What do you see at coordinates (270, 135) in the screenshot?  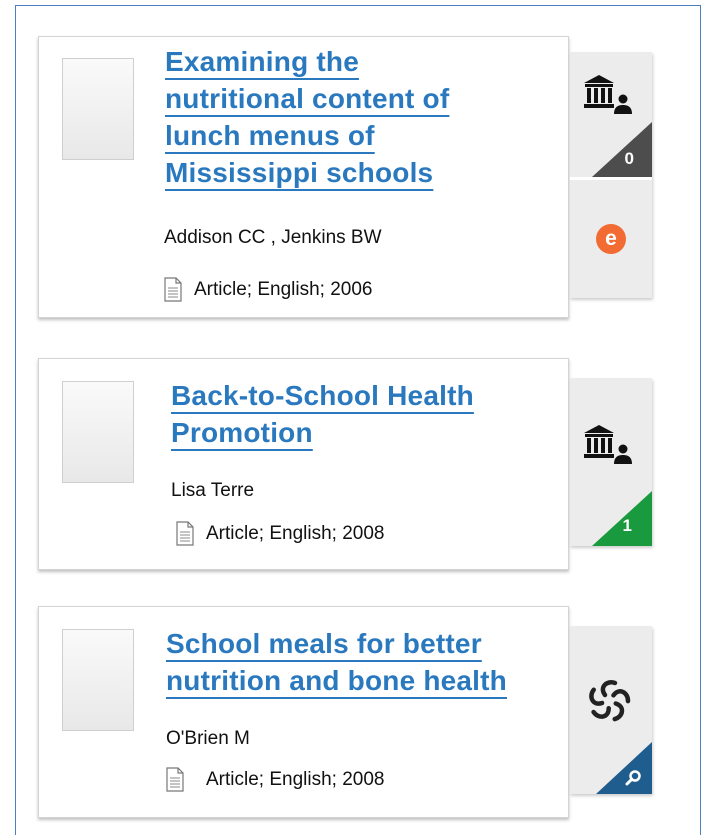 I see `result-title-line: lunch menus of` at bounding box center [270, 135].